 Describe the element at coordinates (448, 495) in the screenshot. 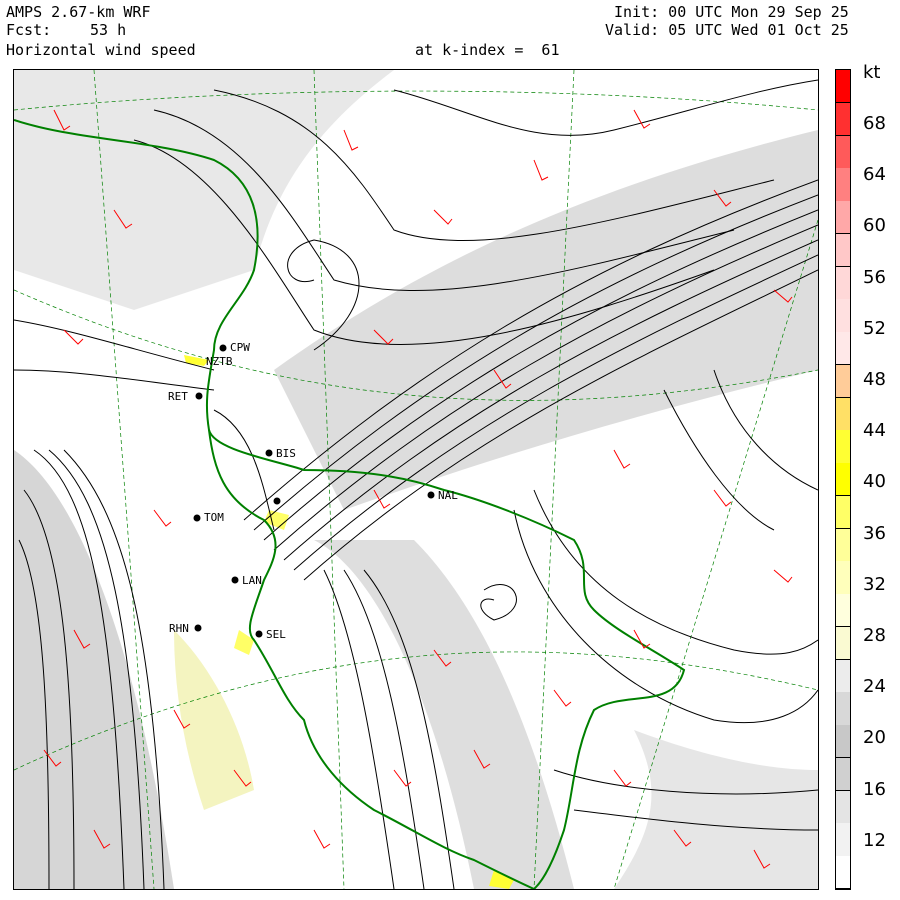

I see `station-nal: NAL` at that location.